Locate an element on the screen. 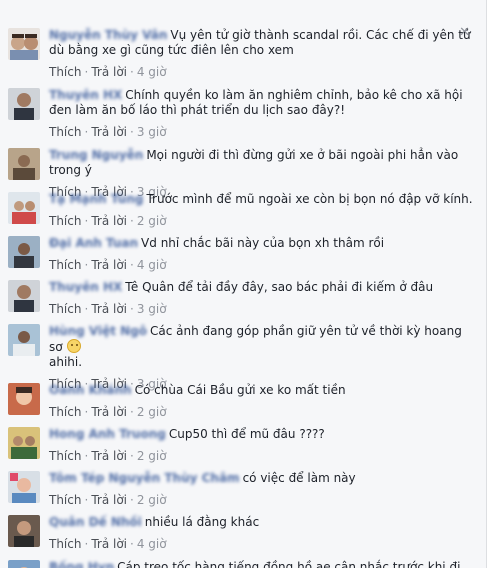 Image resolution: width=495 pixels, height=568 pixels. commenter-name: Oanh Khánh is located at coordinates (90, 390).